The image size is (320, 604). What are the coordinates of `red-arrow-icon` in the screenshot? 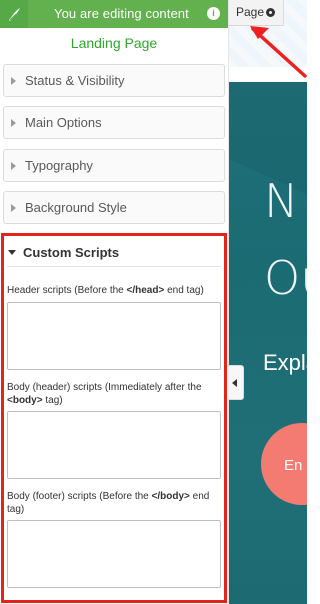 It's located at (278, 52).